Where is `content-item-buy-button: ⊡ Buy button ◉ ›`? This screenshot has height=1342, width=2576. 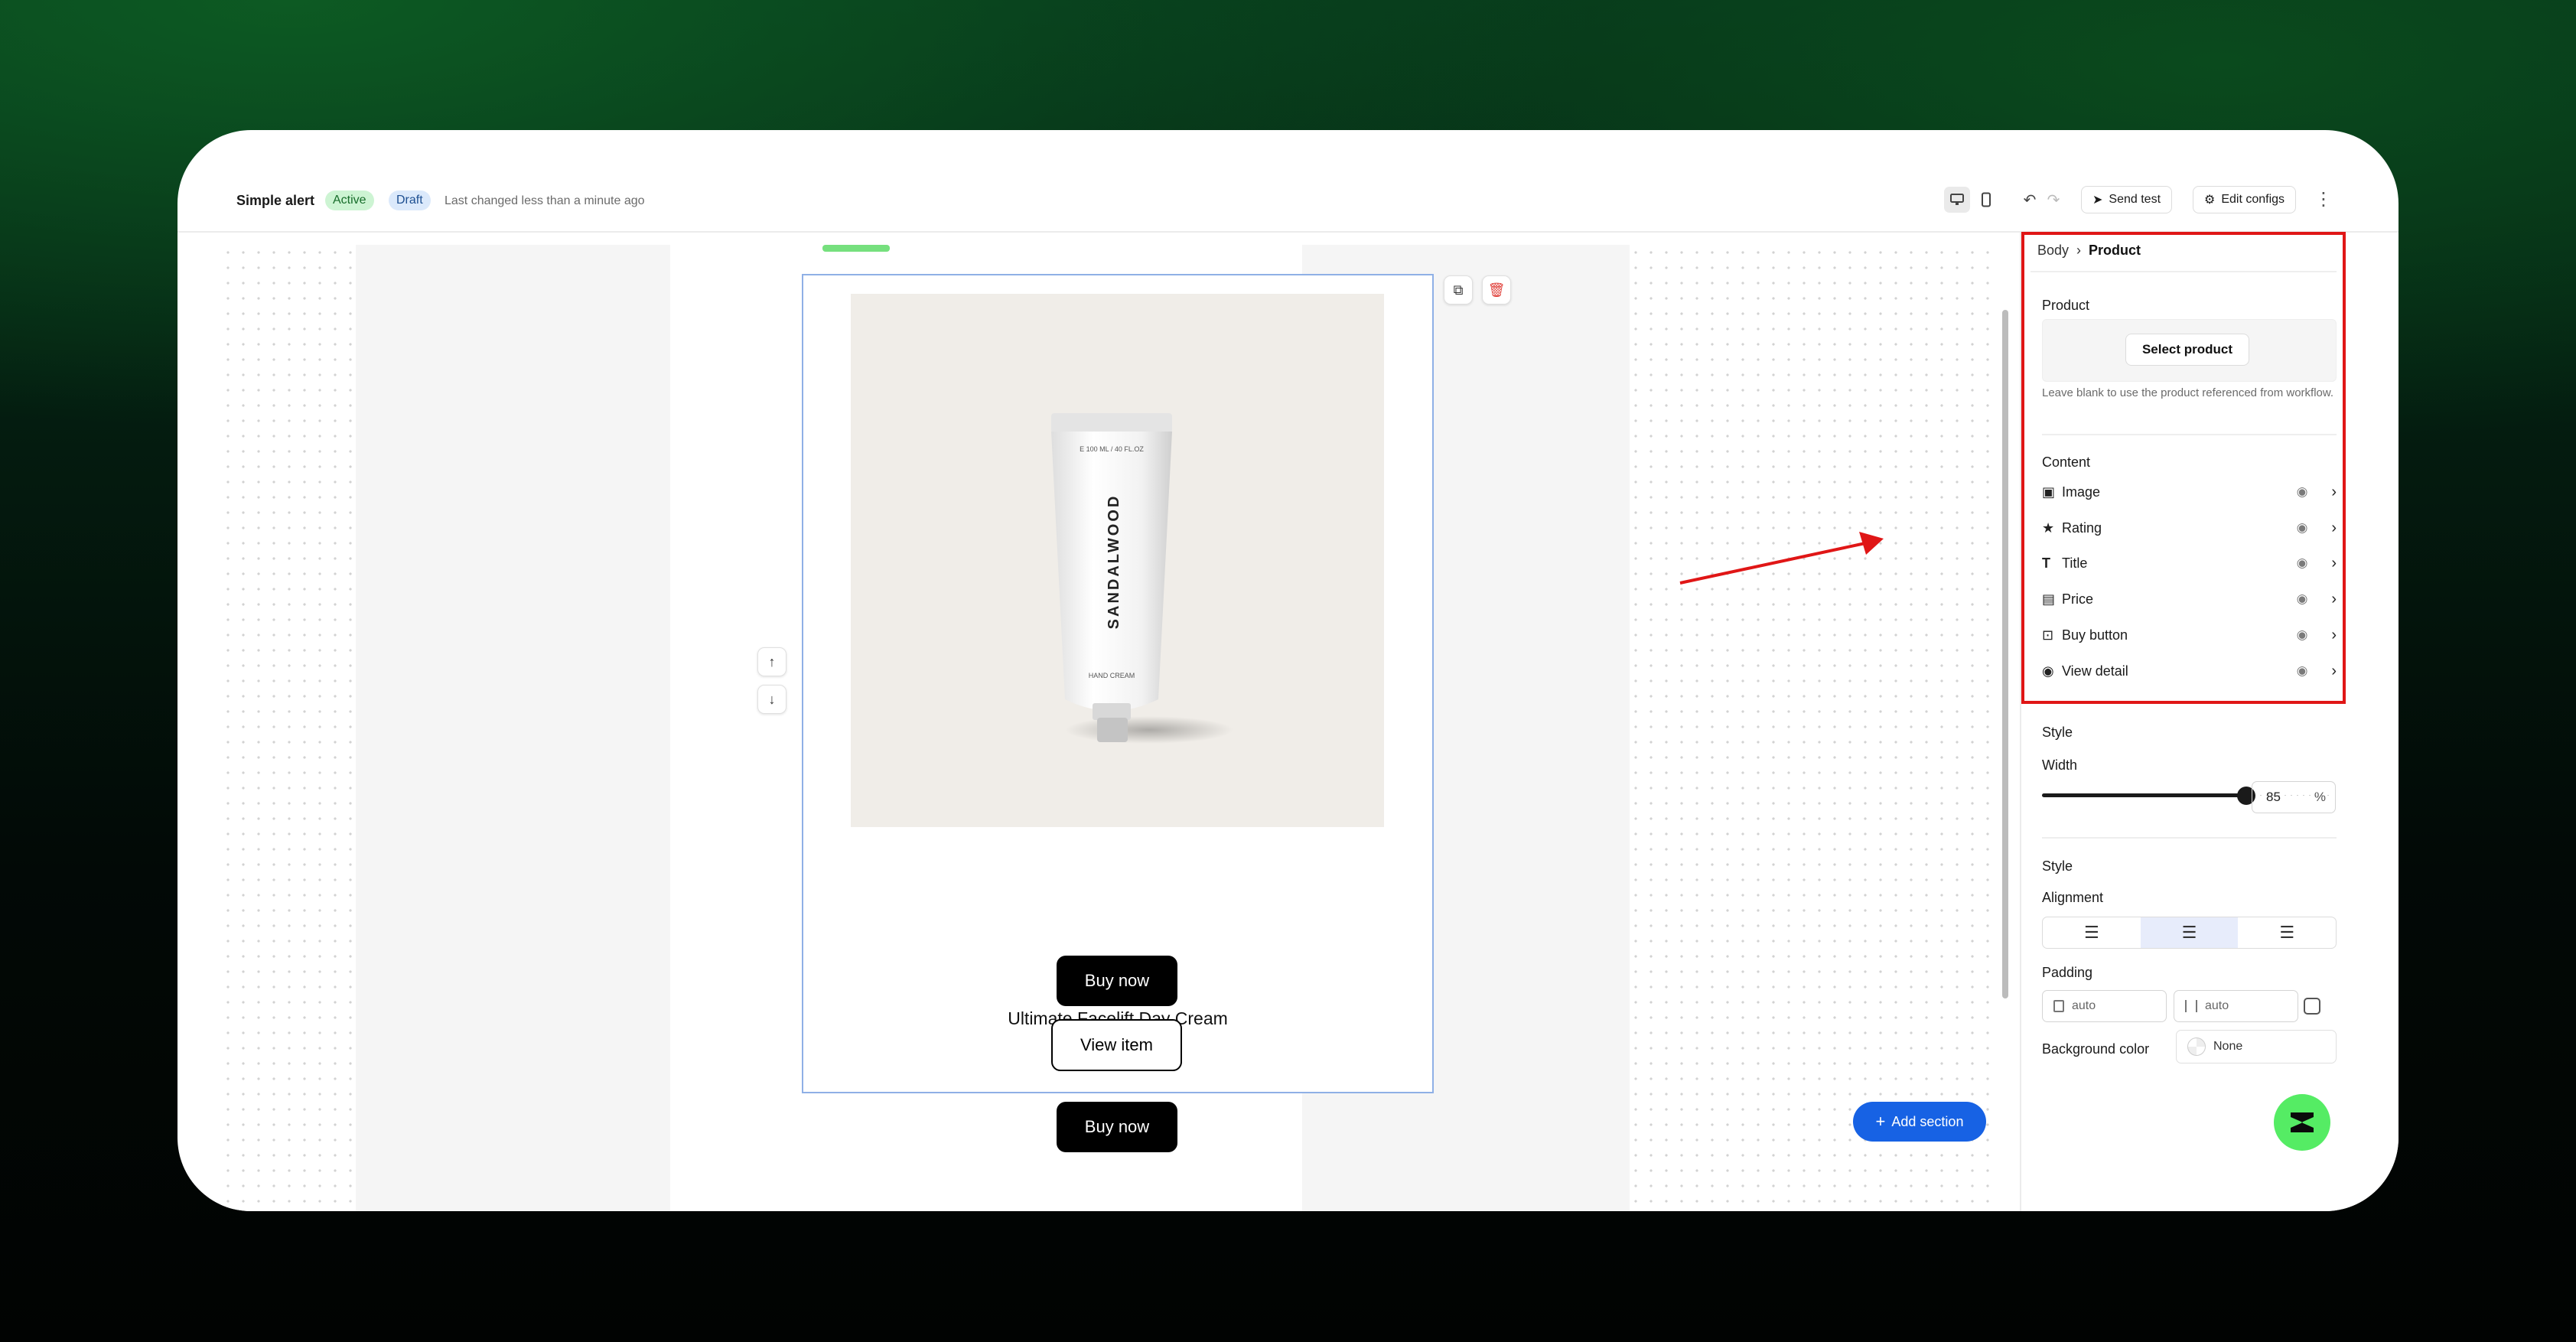
content-item-buy-button: ⊡ Buy button ◉ › is located at coordinates (2189, 635).